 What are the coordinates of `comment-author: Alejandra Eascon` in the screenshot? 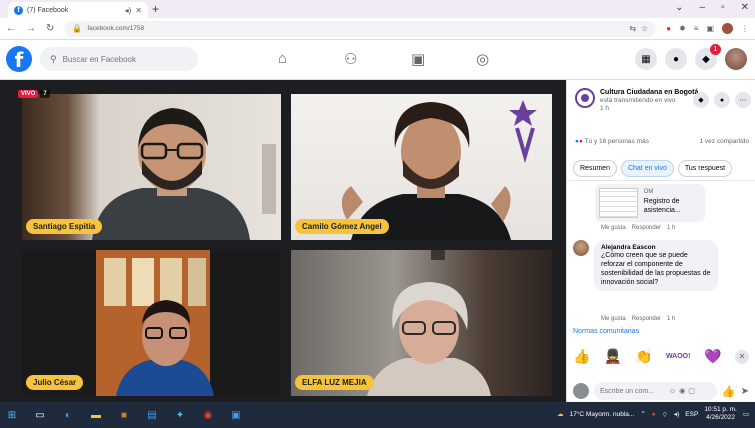 It's located at (656, 247).